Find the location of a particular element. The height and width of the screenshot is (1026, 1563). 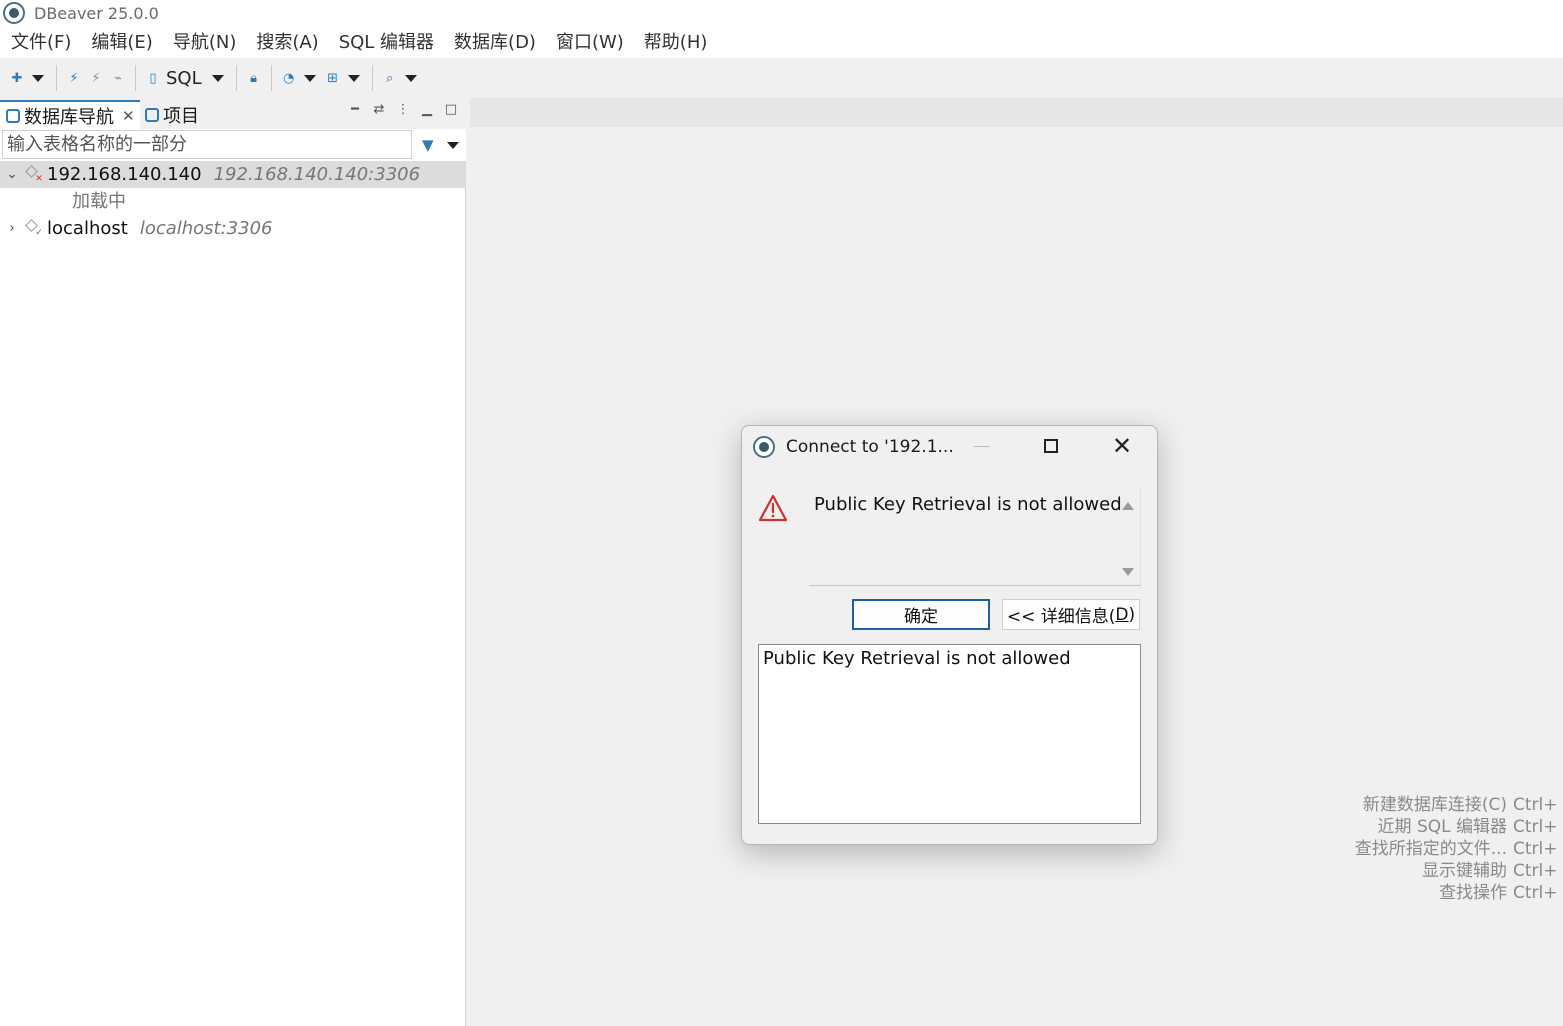

menu-database: 数据库(D) is located at coordinates (495, 43).